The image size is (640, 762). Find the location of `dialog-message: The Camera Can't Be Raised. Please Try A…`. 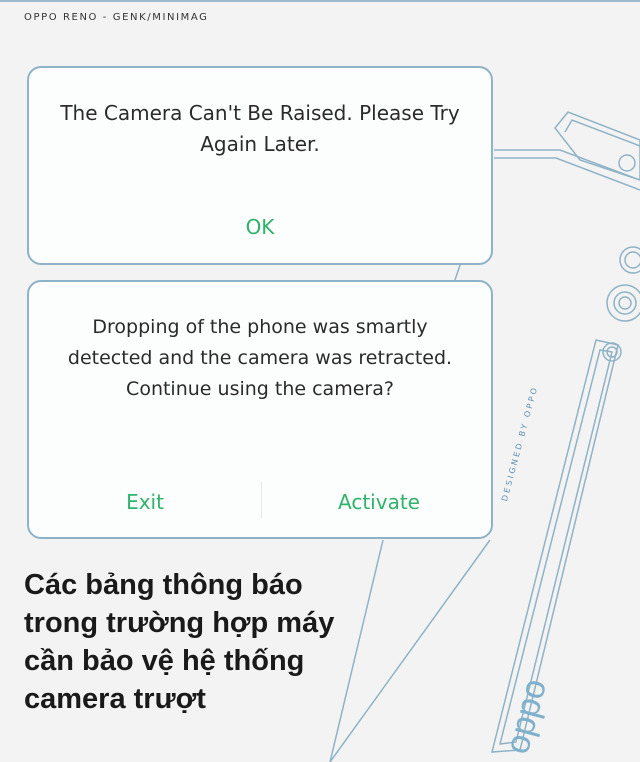

dialog-message: The Camera Can't Be Raised. Please Try A… is located at coordinates (260, 128).